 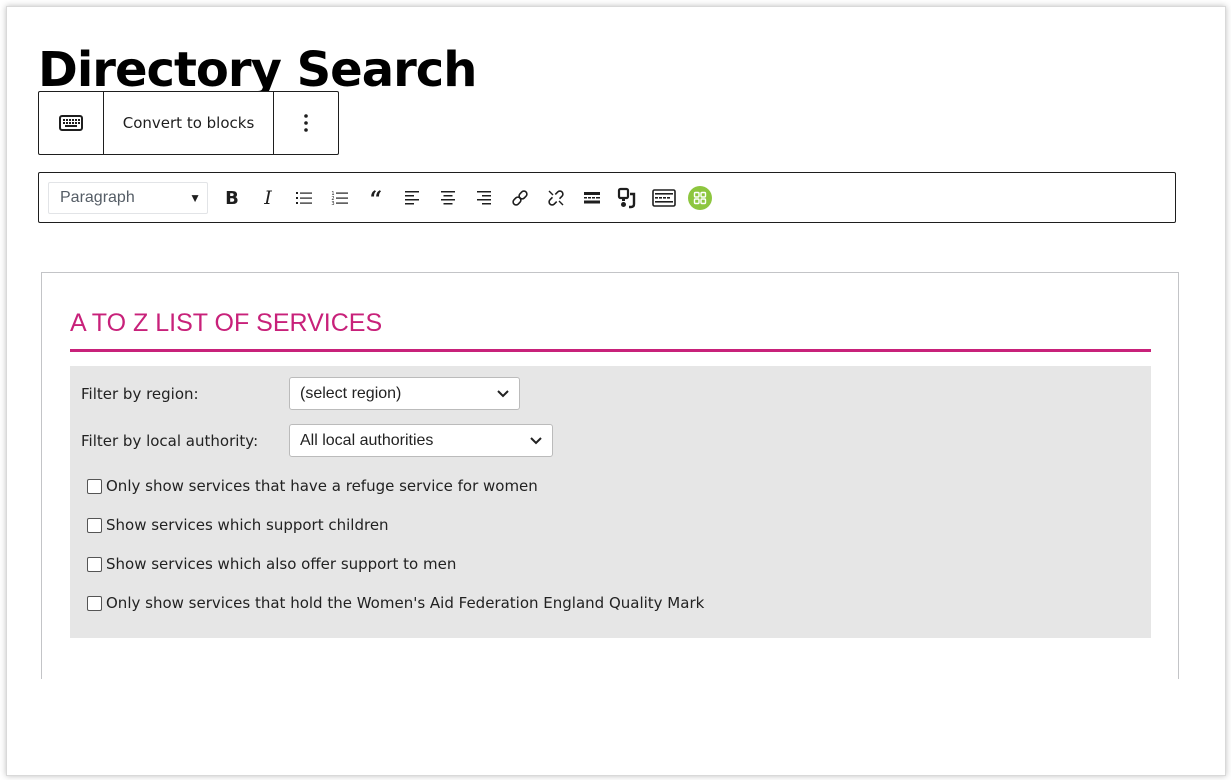 I want to click on svg-text: I, so click(x=267, y=198).